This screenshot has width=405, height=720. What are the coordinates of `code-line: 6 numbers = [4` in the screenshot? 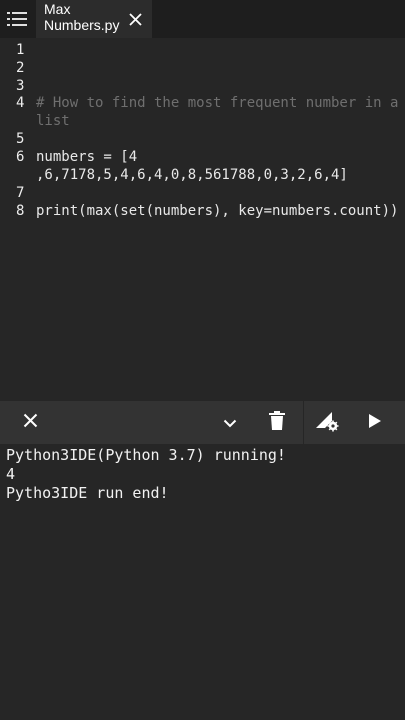 It's located at (202, 157).